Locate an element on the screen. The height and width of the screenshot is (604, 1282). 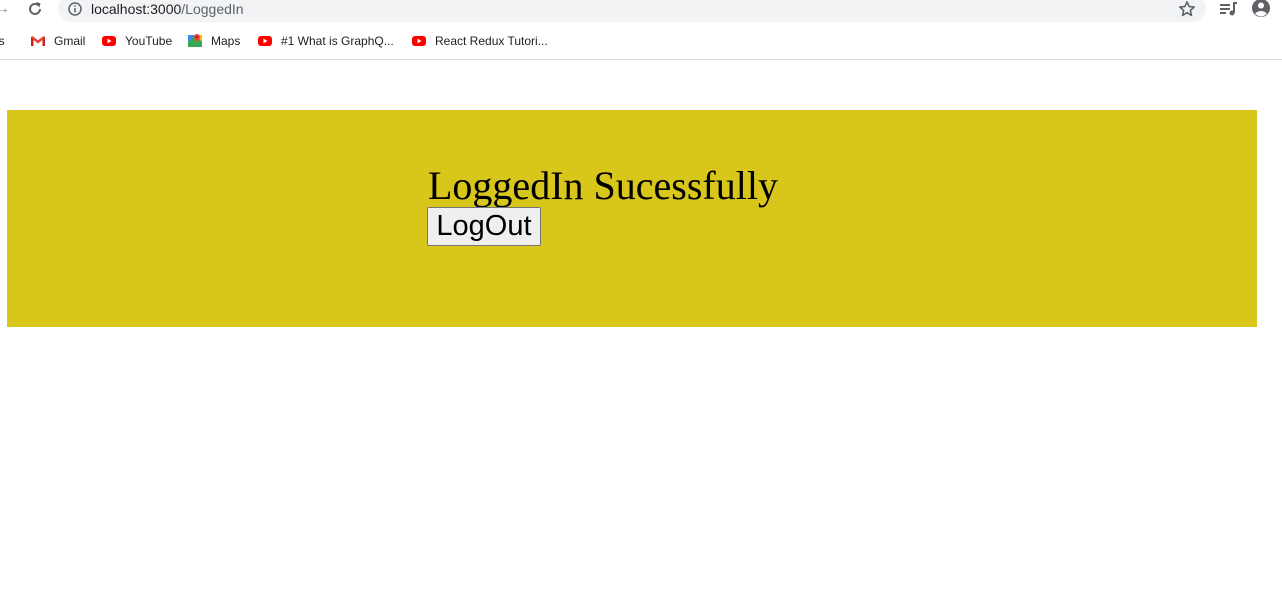
bookmark-gmail: Gmail is located at coordinates (57, 41).